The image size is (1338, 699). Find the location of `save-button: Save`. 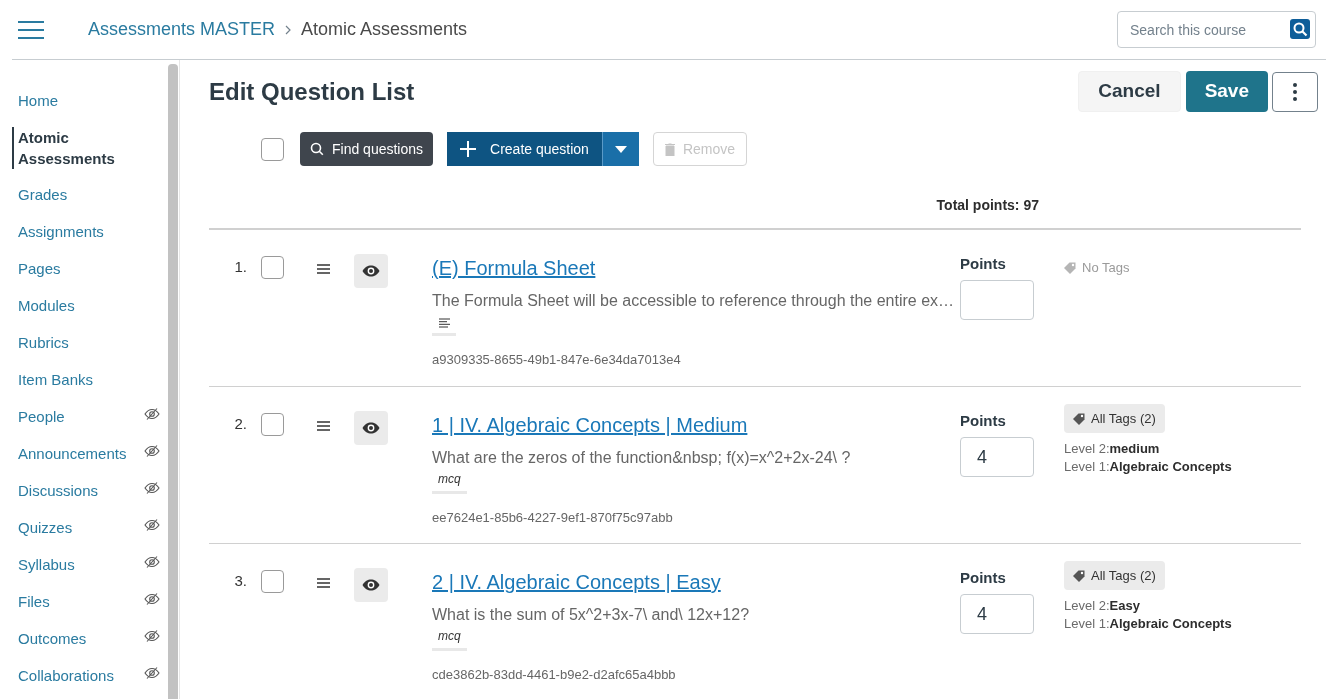

save-button: Save is located at coordinates (1226, 91).